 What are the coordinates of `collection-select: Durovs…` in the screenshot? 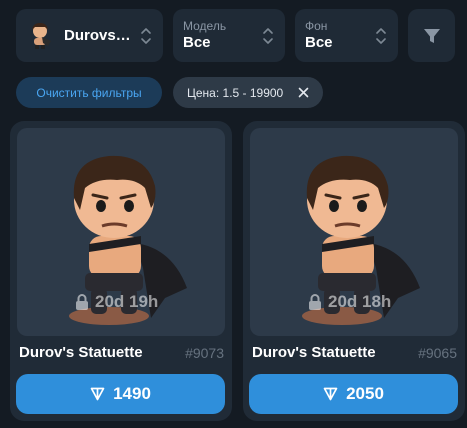 It's located at (89, 35).